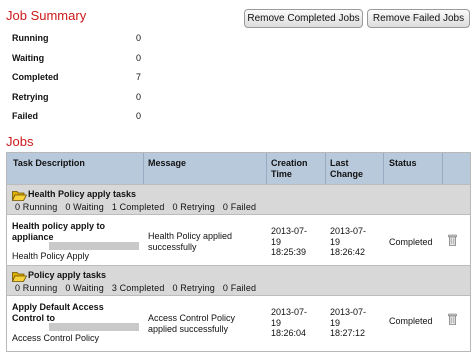  Describe the element at coordinates (46, 15) in the screenshot. I see `job-summary-title: Job Summary` at that location.